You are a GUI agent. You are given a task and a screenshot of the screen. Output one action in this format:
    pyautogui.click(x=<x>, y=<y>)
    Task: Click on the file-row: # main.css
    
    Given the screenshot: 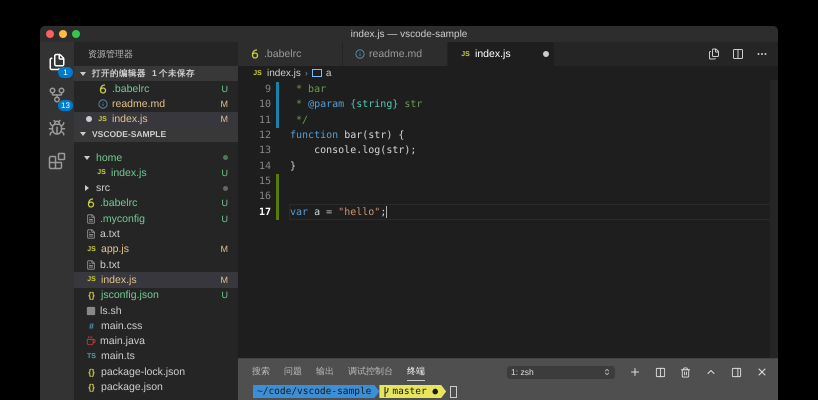 What is the action you would take?
    pyautogui.click(x=156, y=326)
    